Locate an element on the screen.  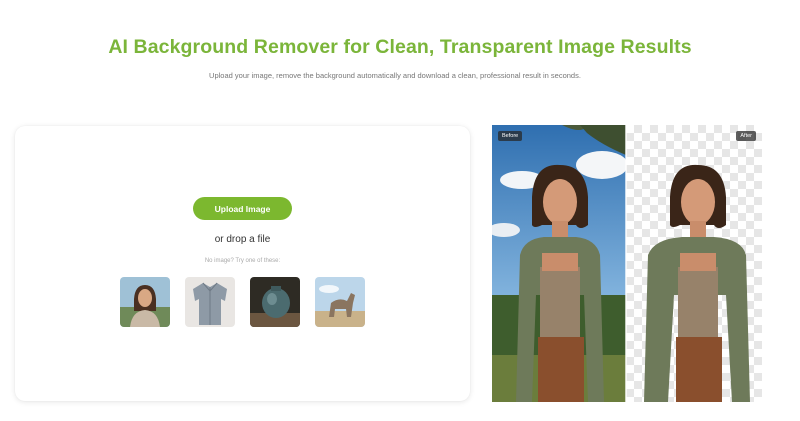
sample-dog is located at coordinates (340, 302).